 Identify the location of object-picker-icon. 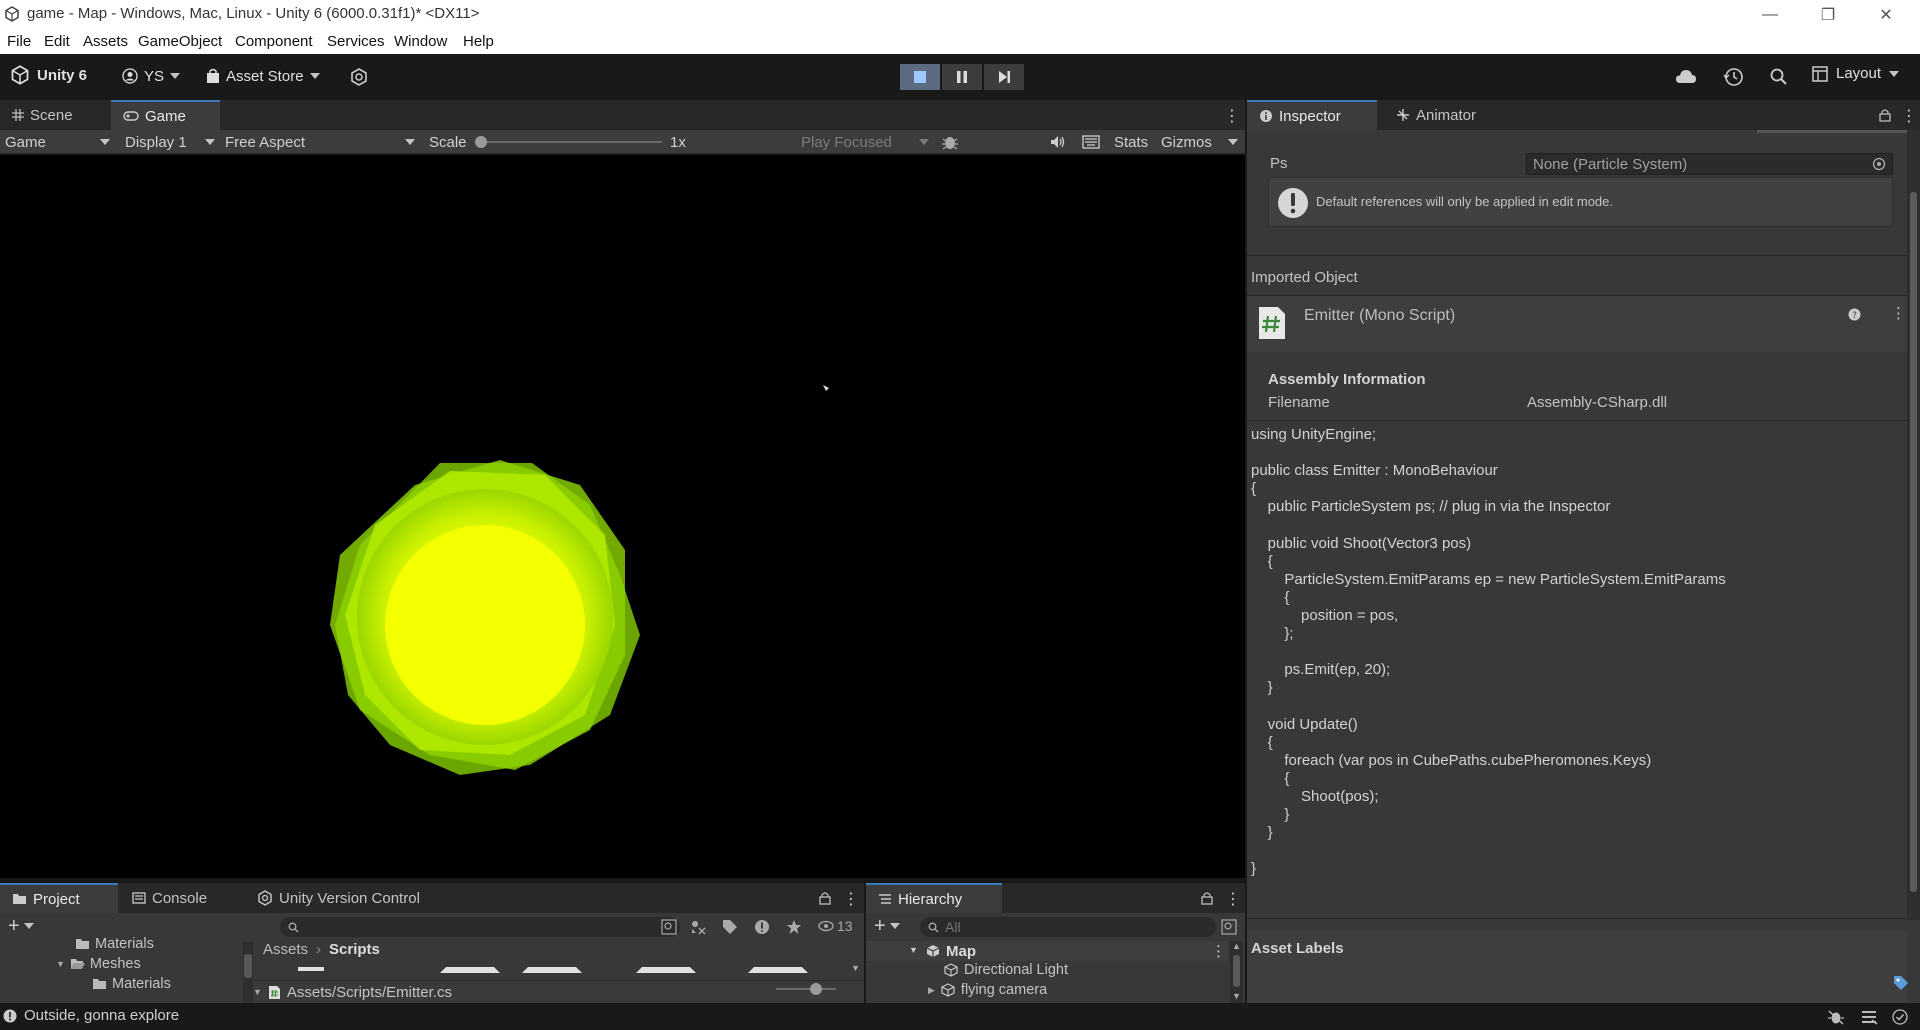
(1879, 164).